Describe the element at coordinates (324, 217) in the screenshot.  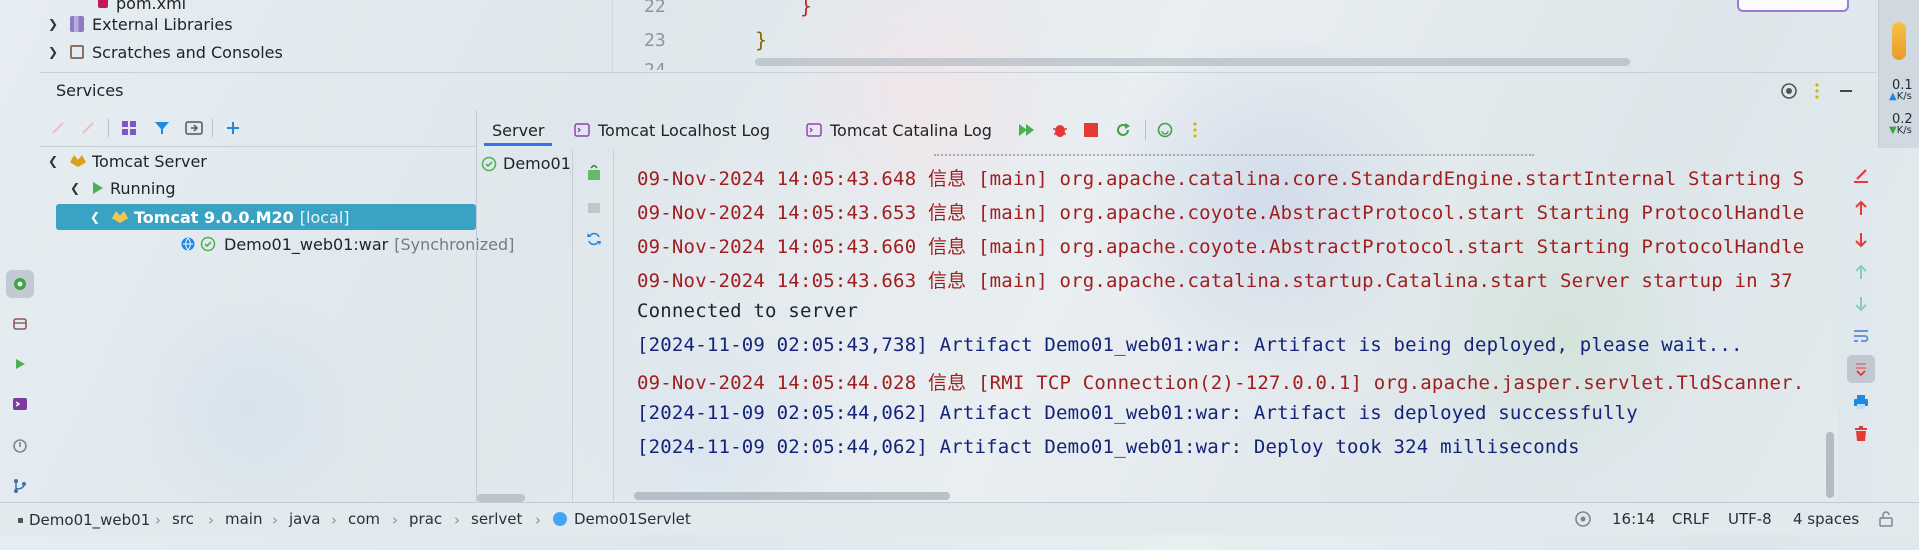
I see `tree-node-suffix: [local]` at that location.